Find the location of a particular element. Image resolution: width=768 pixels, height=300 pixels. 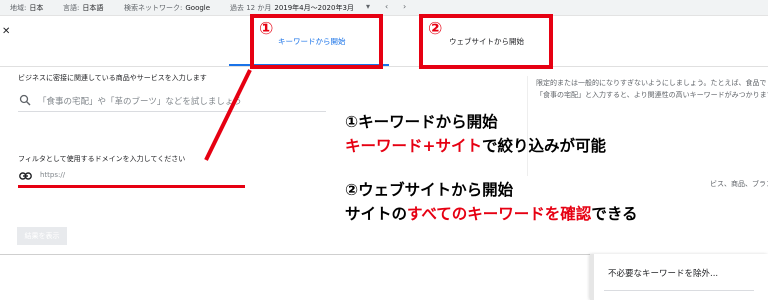

note-2-body: サイトのすべてのキーワードを確認できる is located at coordinates (491, 213).